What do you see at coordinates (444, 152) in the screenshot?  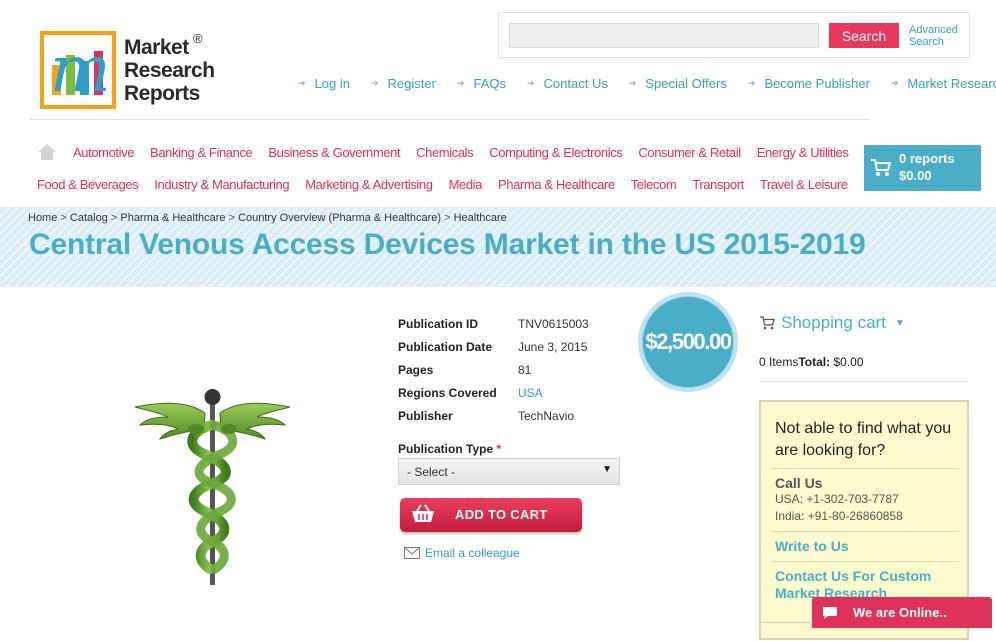 I see `category-chemicals: Chemicals` at bounding box center [444, 152].